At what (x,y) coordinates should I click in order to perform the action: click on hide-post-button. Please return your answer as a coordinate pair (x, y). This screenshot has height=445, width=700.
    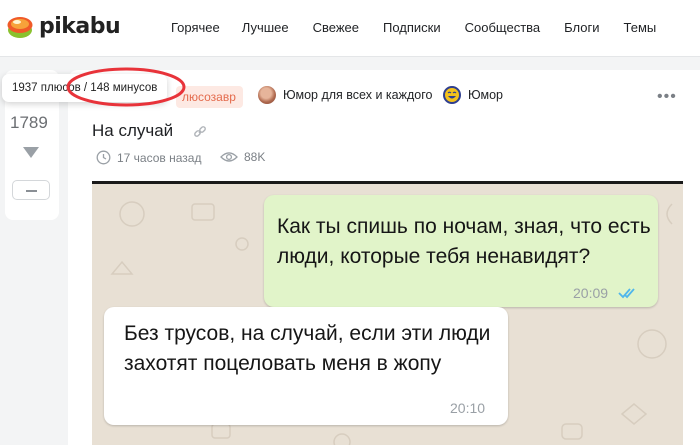
    Looking at the image, I should click on (31, 190).